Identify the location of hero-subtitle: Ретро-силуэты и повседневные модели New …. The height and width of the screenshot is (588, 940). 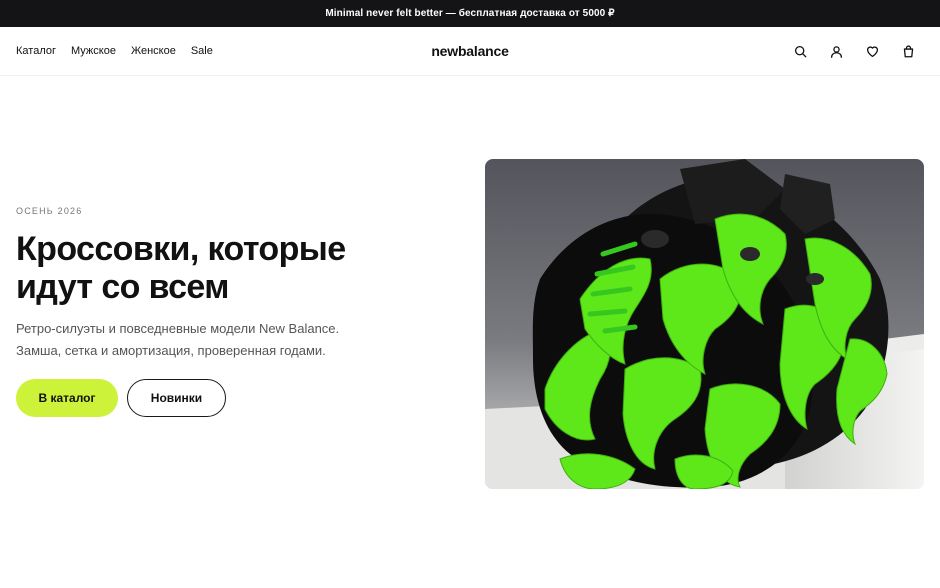
(178, 339).